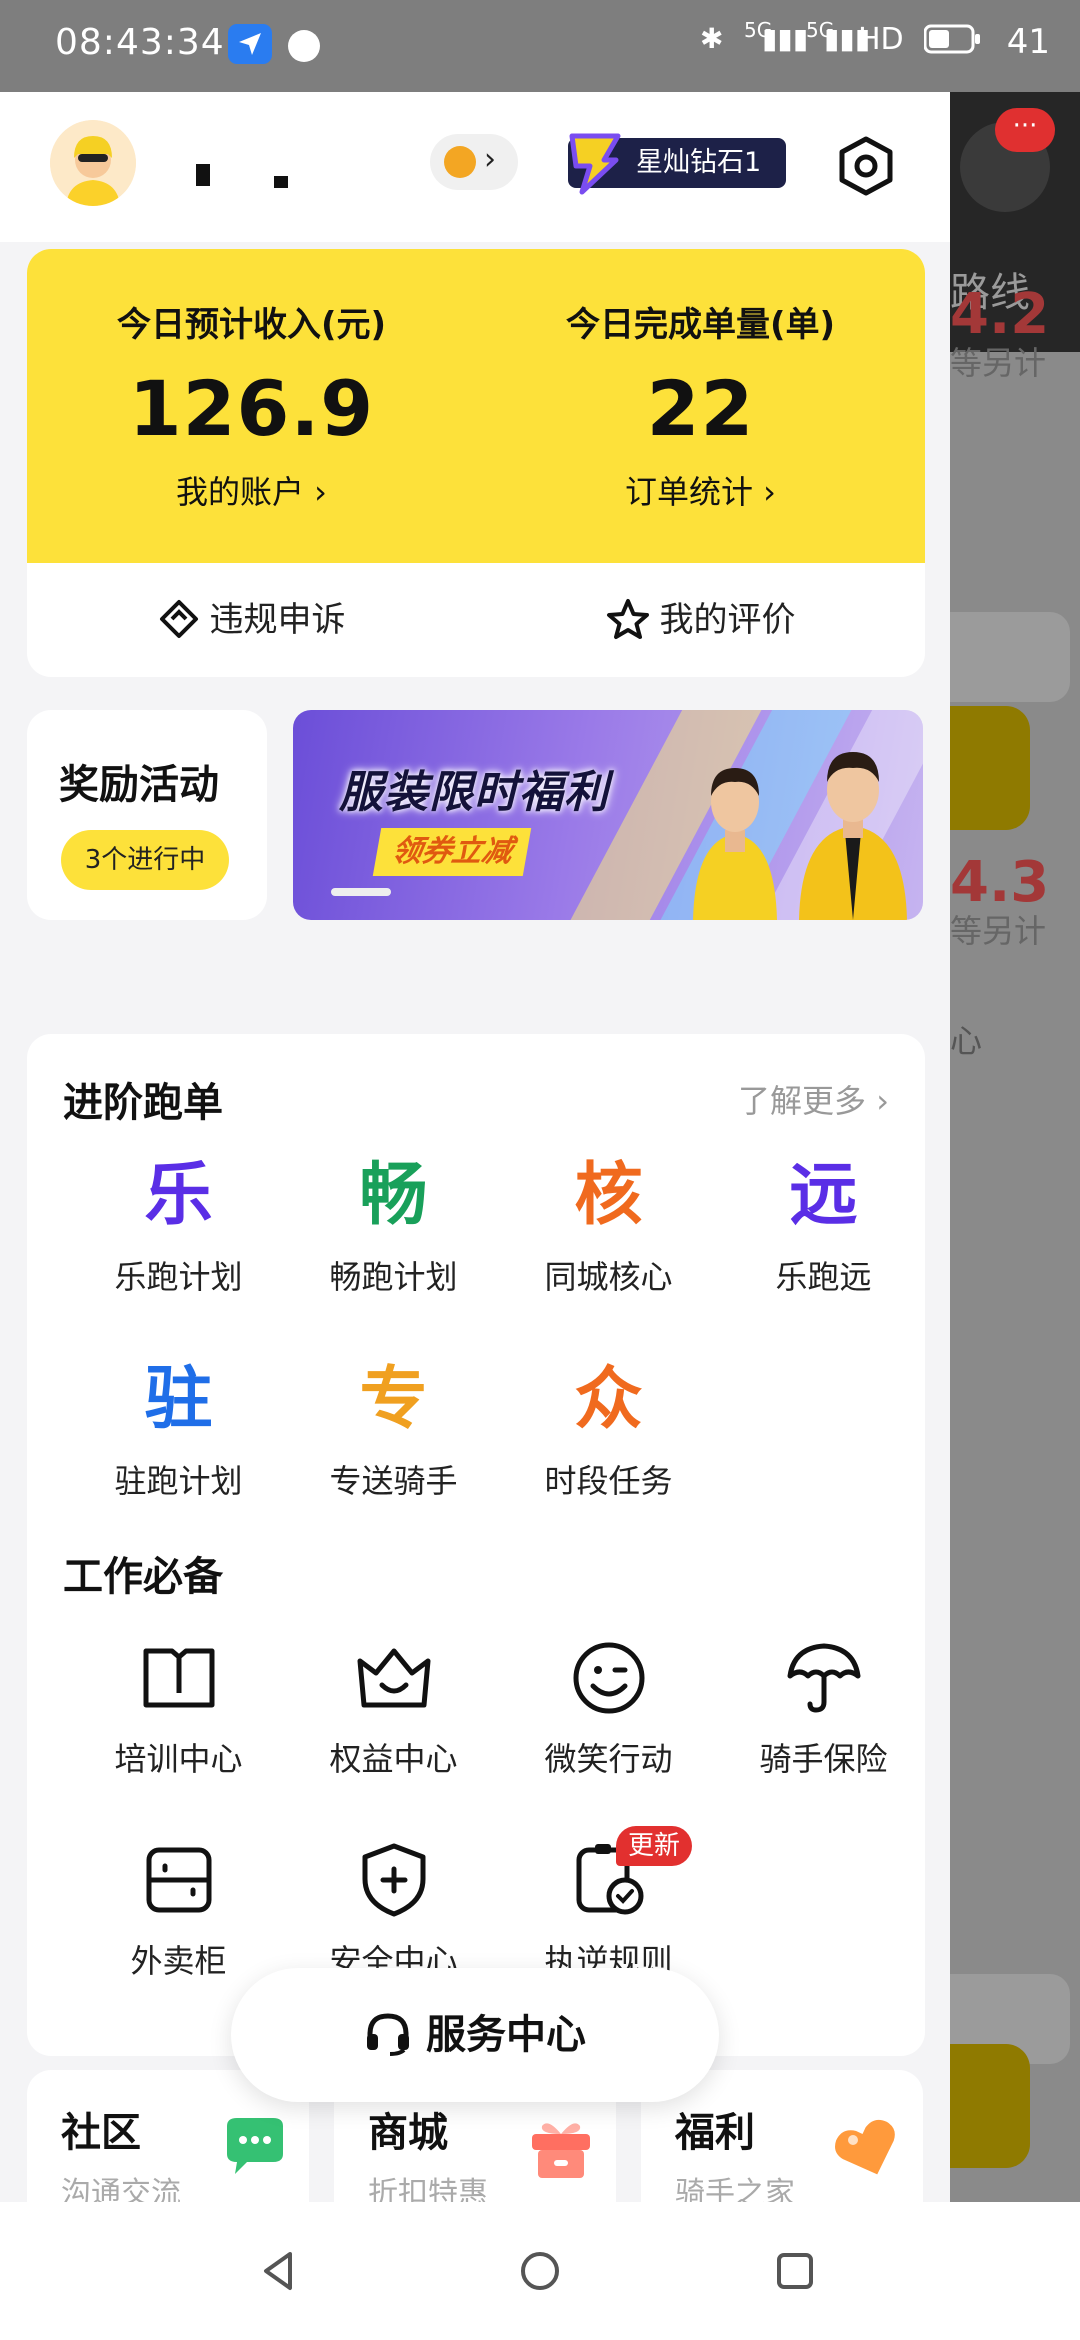  I want to click on advanced-item: 驻驻跑计划, so click(178, 1430).